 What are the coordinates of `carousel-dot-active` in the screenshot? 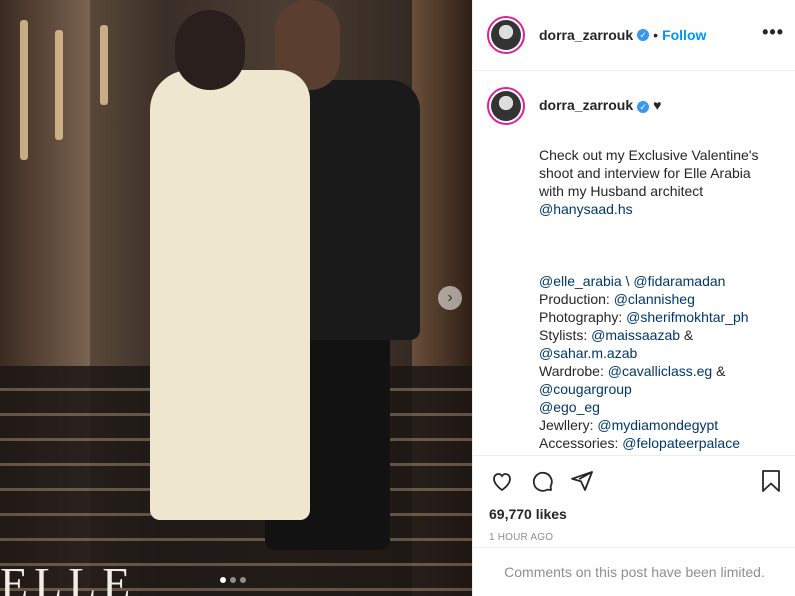 It's located at (223, 580).